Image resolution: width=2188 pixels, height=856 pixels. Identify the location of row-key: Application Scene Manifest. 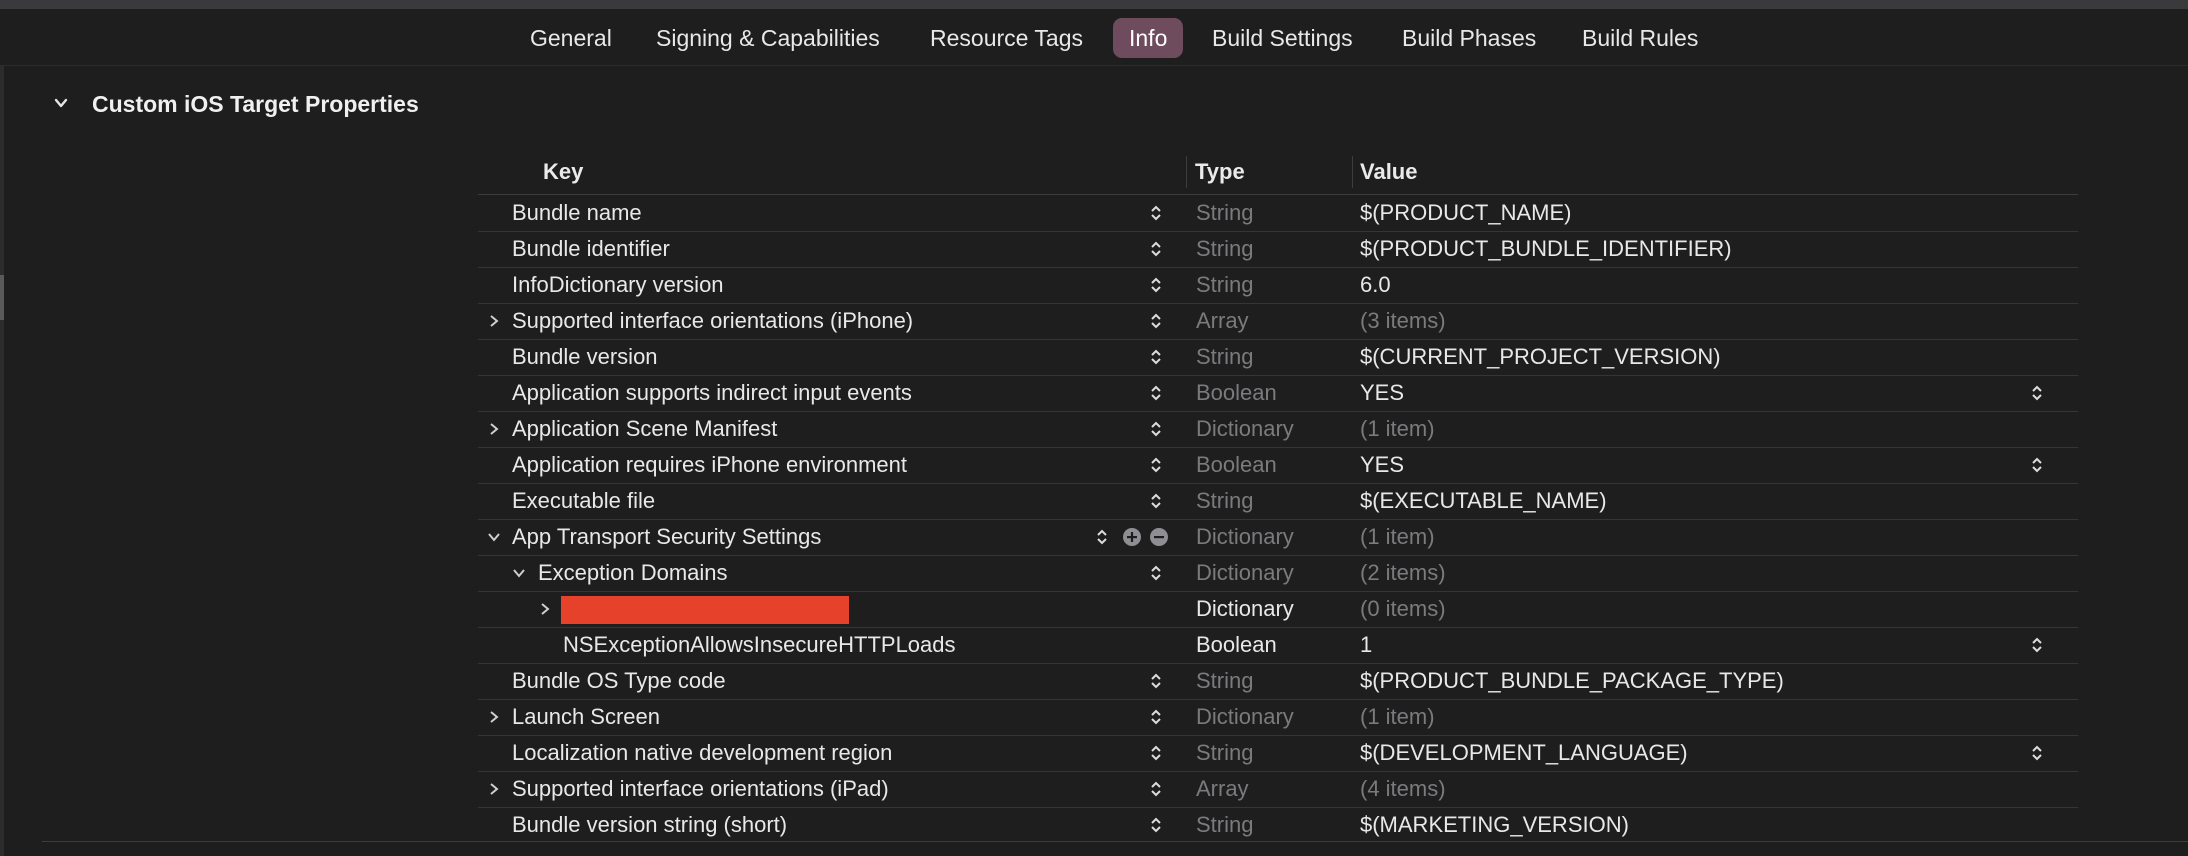
(645, 428).